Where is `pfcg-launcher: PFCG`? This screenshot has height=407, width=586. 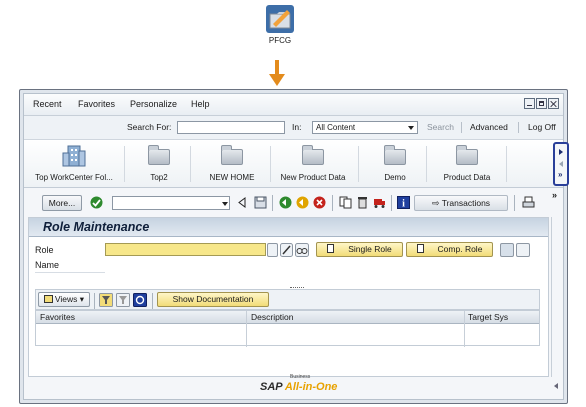 pfcg-launcher: PFCG is located at coordinates (280, 24).